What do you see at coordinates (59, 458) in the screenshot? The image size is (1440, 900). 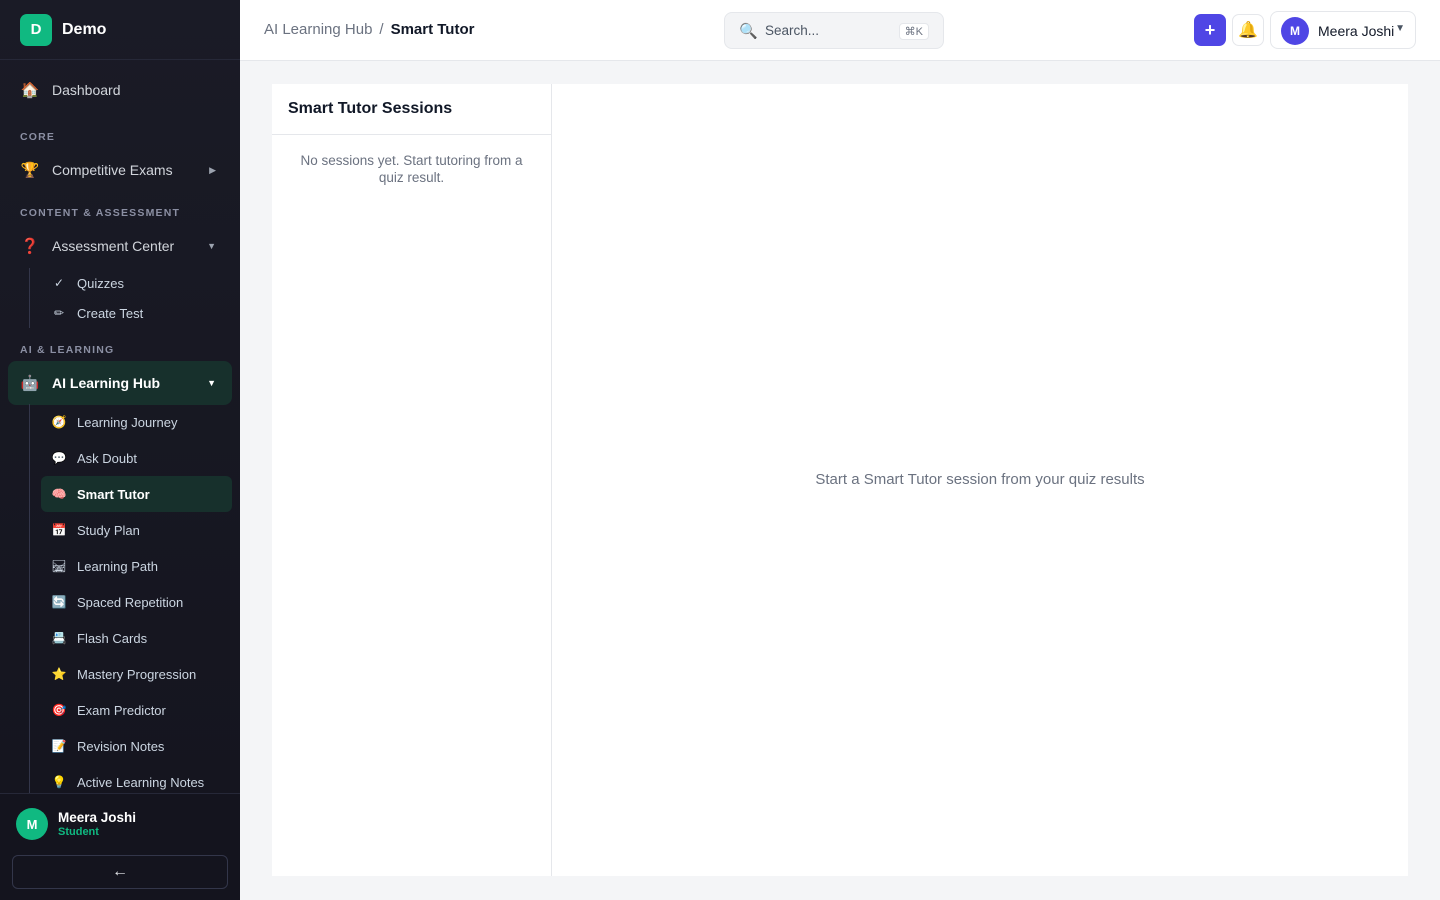 I see `speech-bubble-icon: 💬` at bounding box center [59, 458].